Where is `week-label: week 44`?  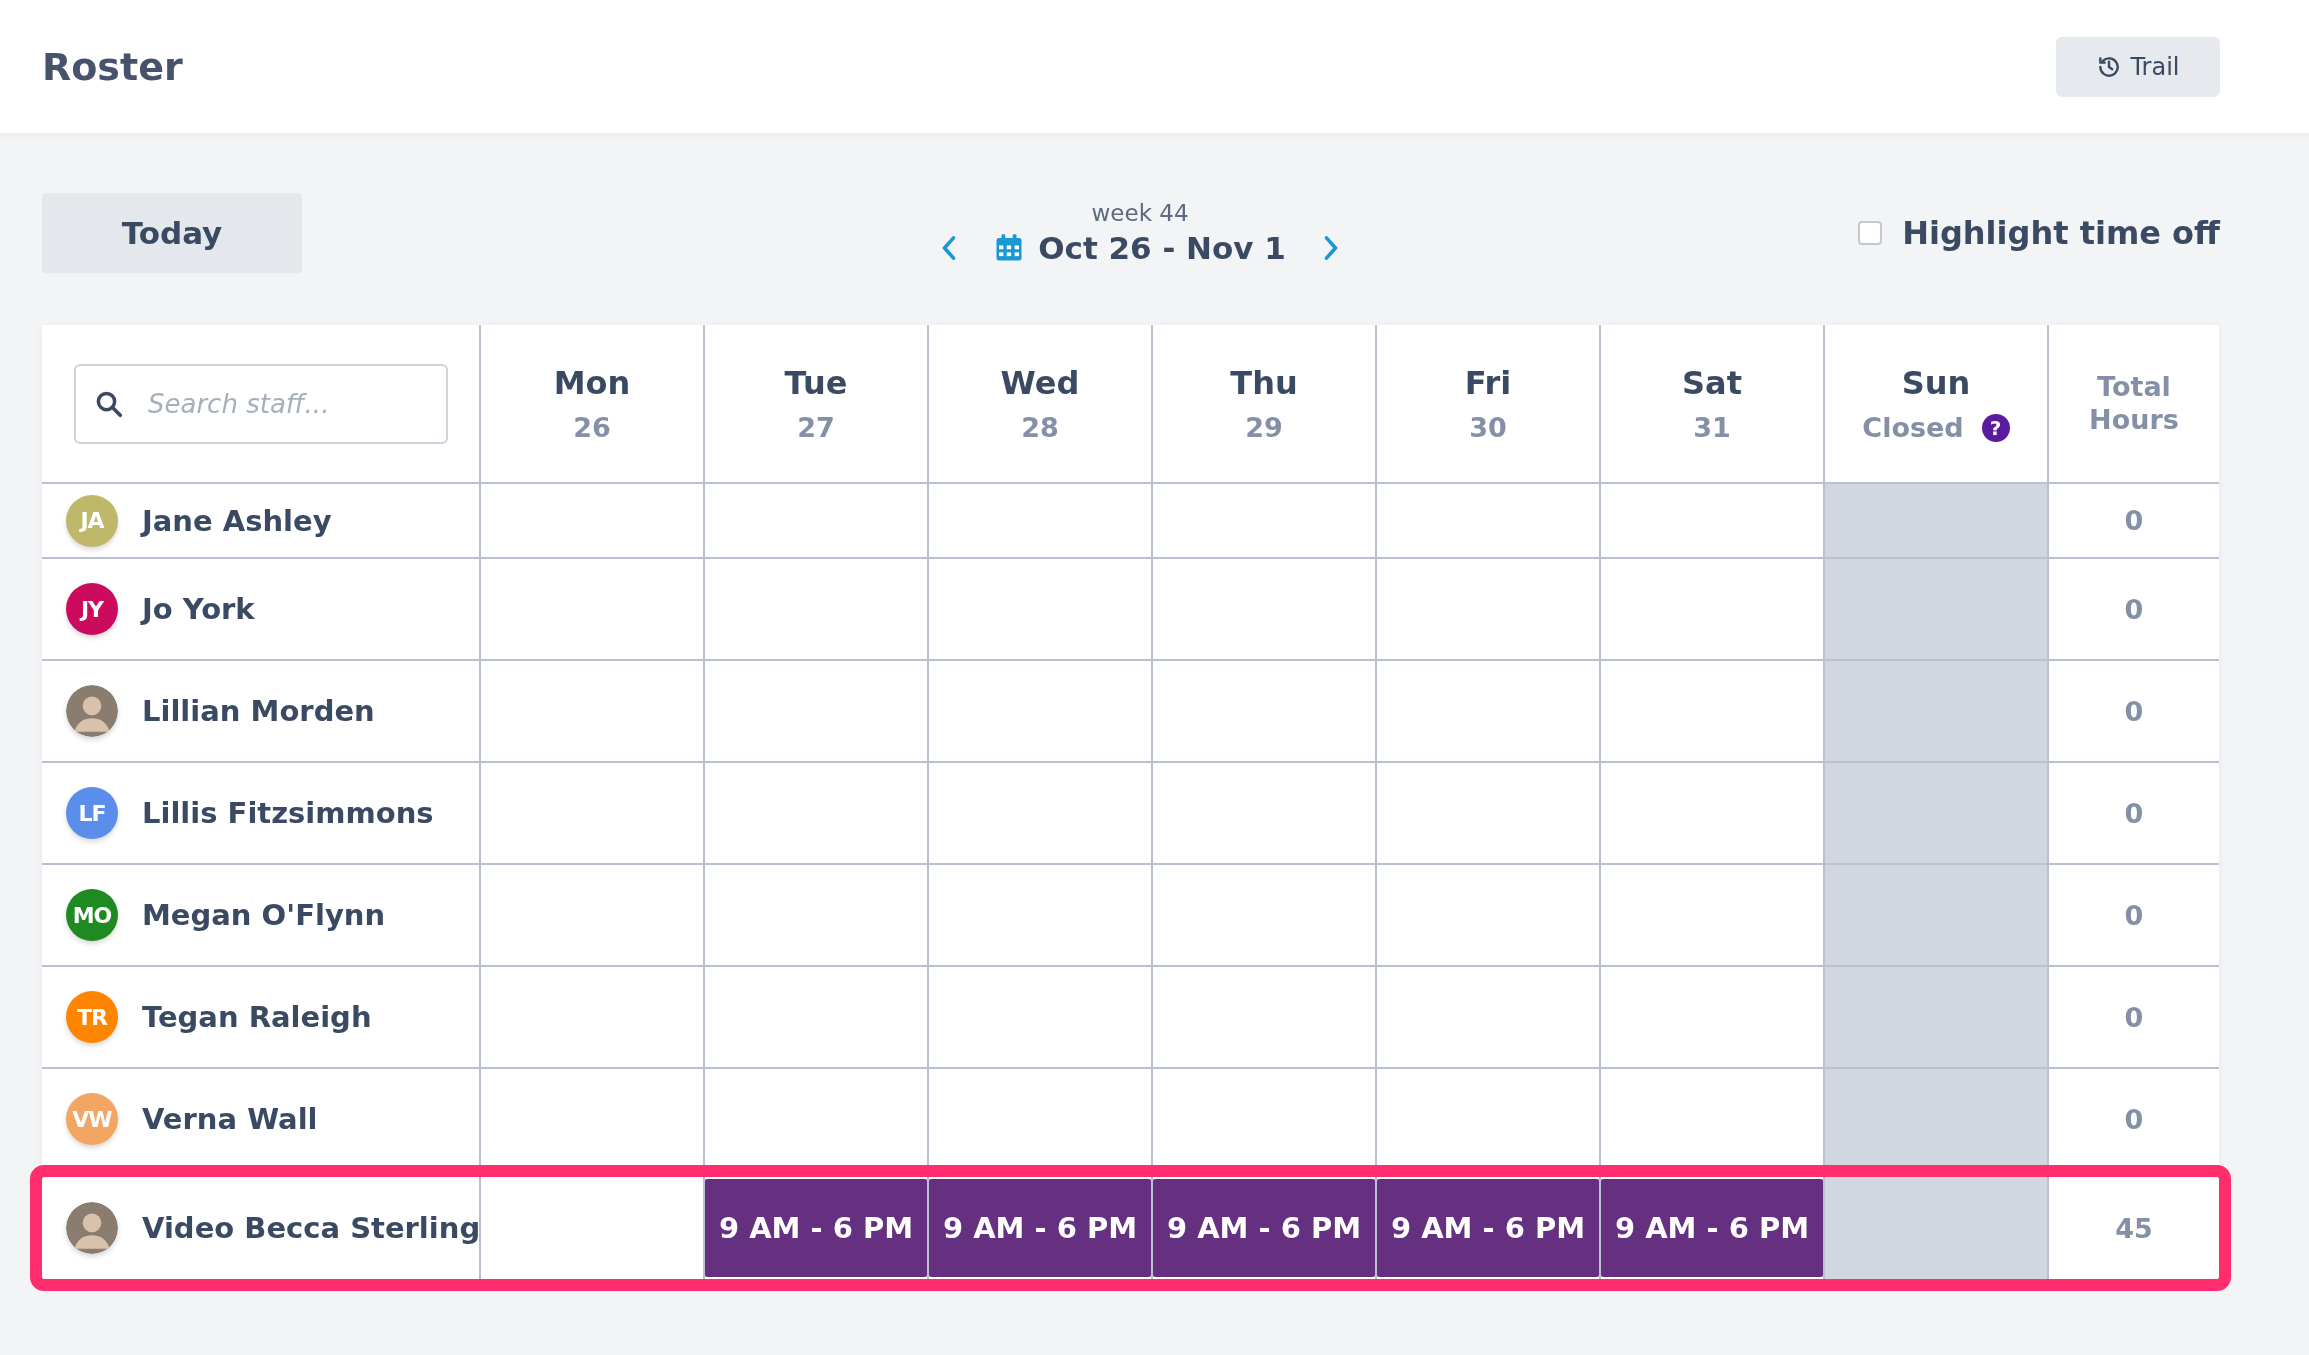 week-label: week 44 is located at coordinates (1140, 213).